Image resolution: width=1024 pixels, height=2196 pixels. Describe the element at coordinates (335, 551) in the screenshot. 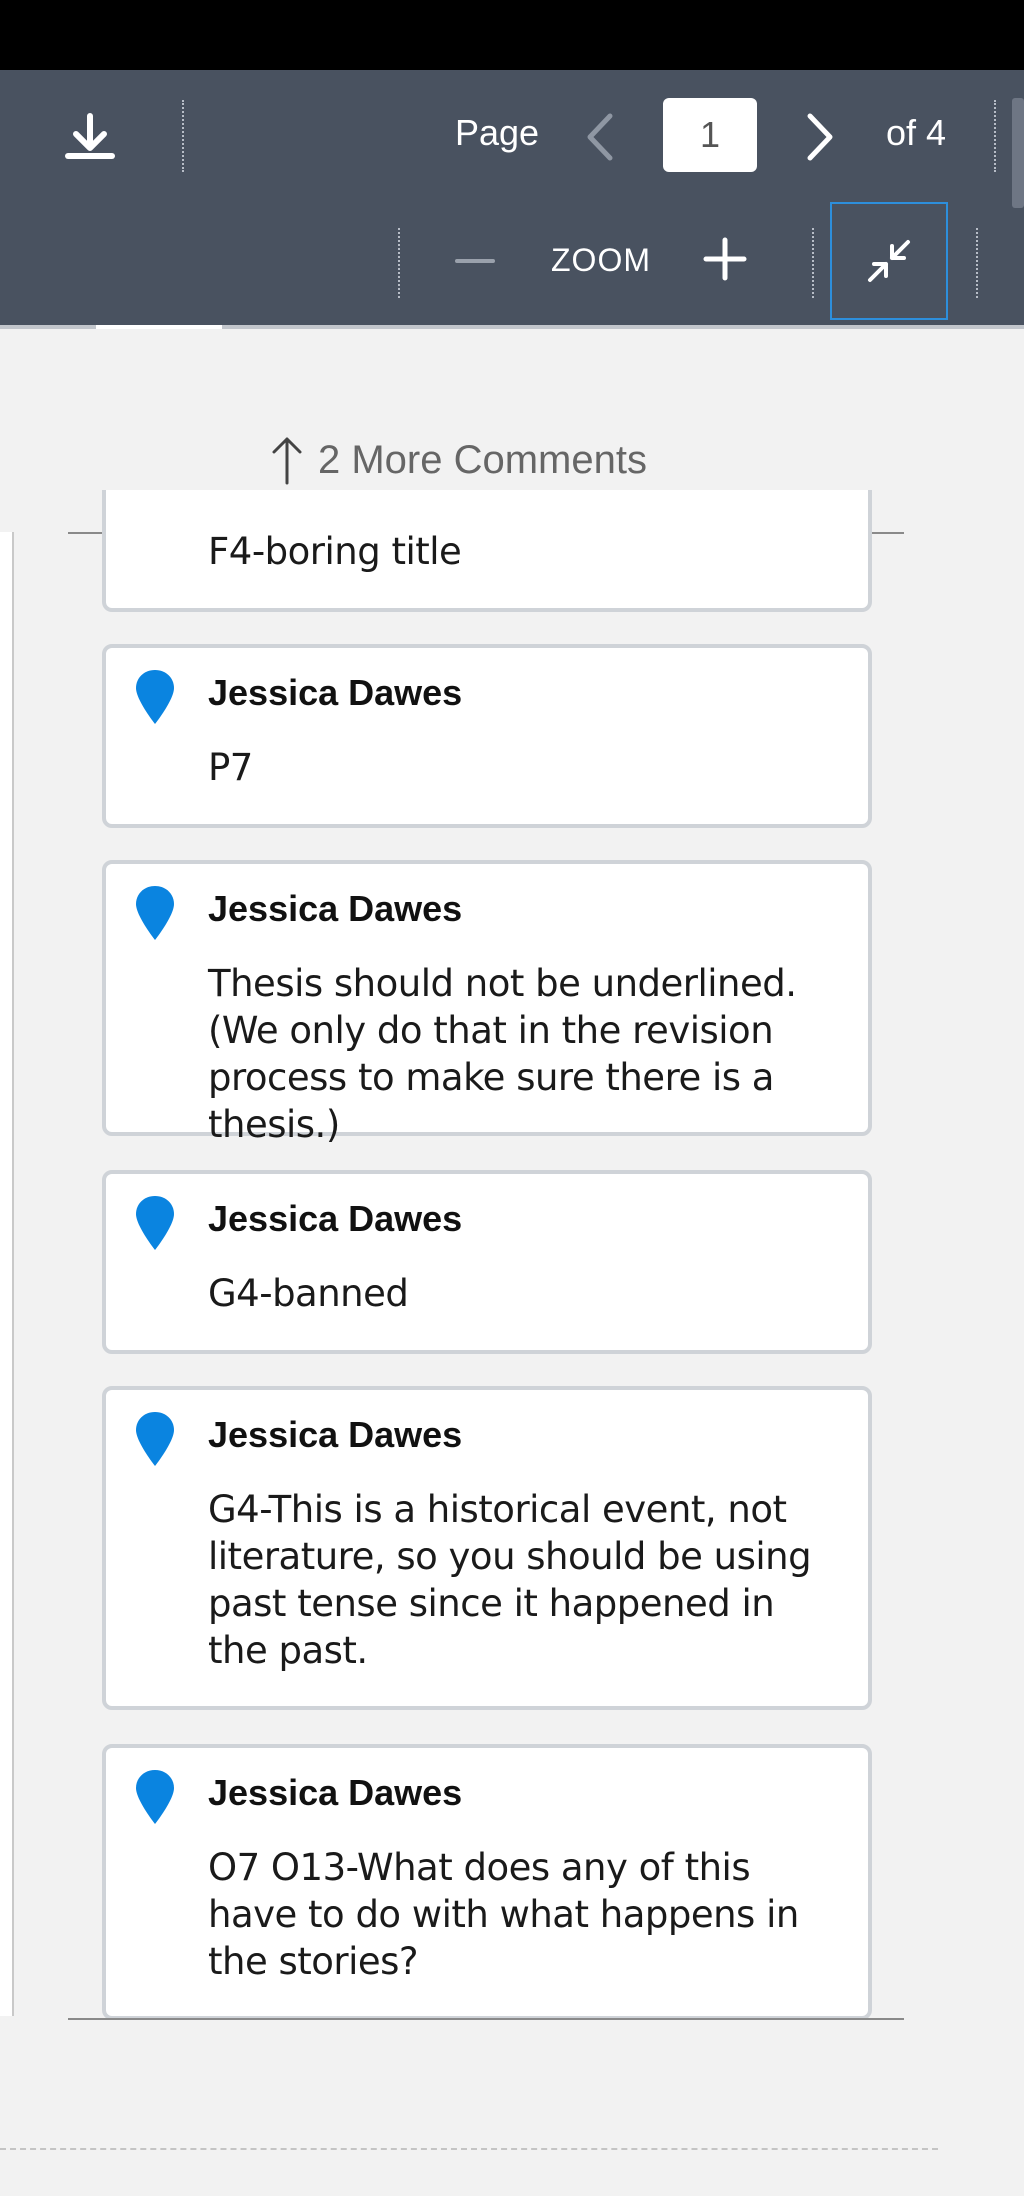

I see `comment-text: F4-boring title` at that location.